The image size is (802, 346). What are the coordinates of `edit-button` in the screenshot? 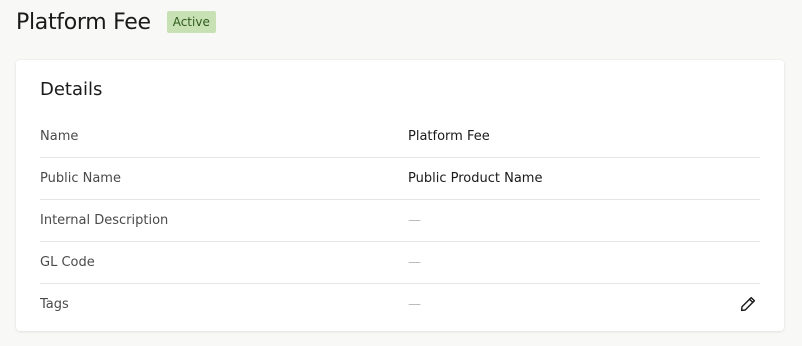 It's located at (748, 304).